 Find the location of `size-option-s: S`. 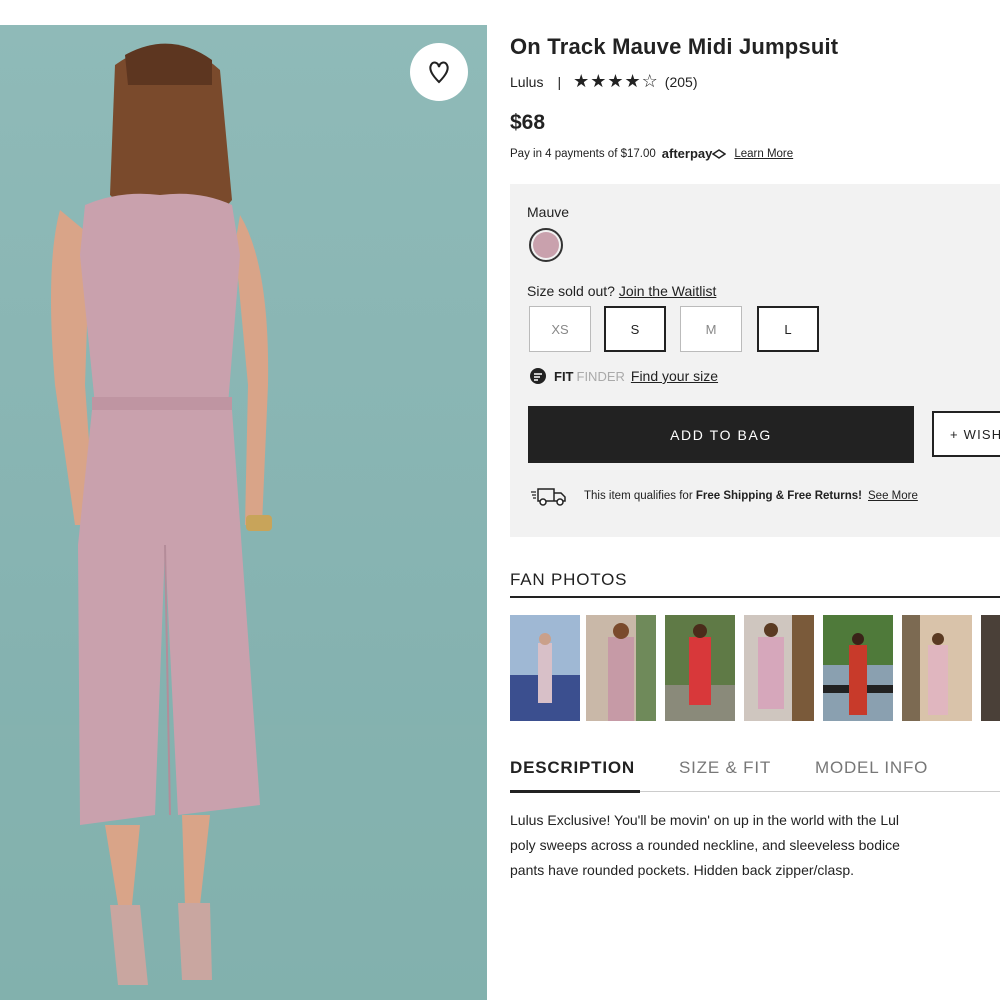

size-option-s: S is located at coordinates (635, 329).